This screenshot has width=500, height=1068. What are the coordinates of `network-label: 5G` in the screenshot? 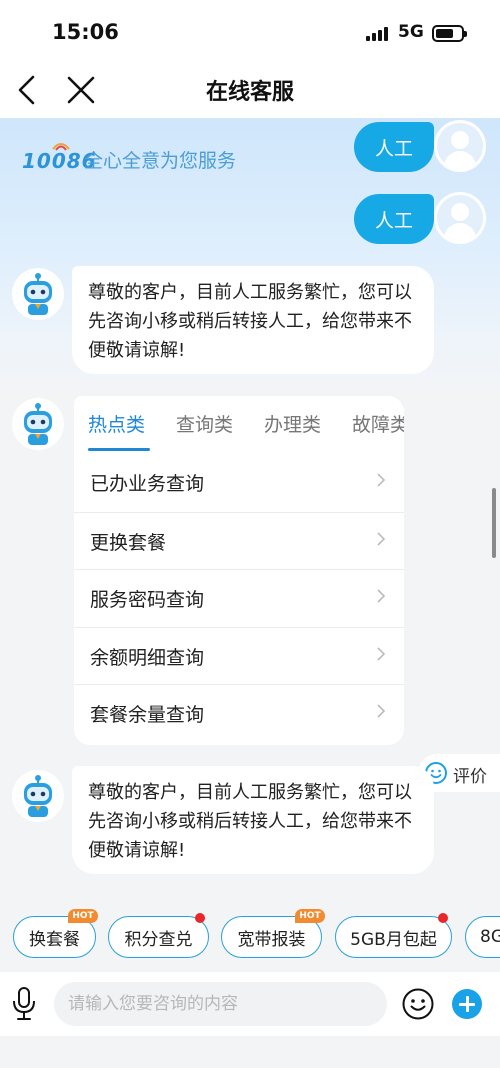 It's located at (411, 32).